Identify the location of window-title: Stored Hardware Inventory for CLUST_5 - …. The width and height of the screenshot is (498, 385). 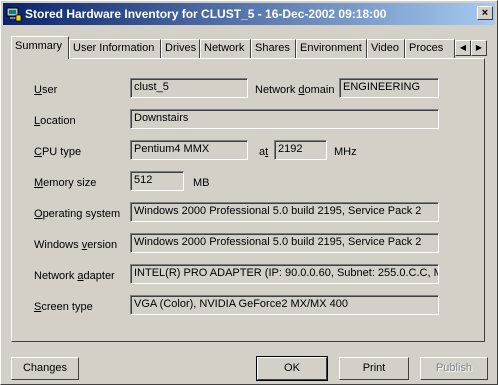
(206, 14).